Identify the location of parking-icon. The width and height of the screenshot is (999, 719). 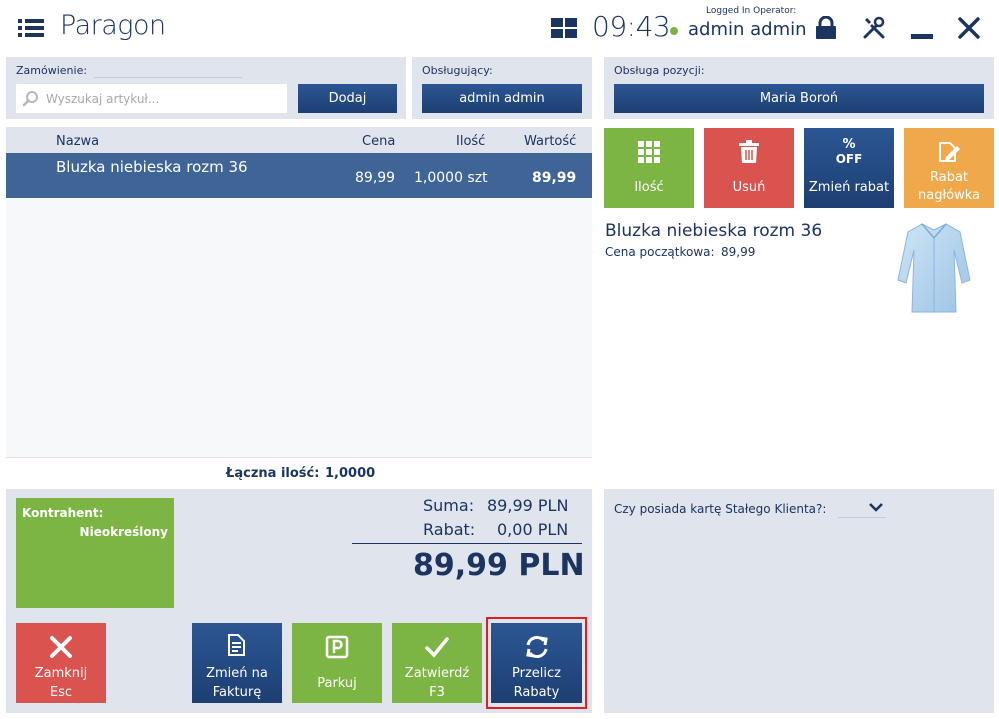
(337, 647).